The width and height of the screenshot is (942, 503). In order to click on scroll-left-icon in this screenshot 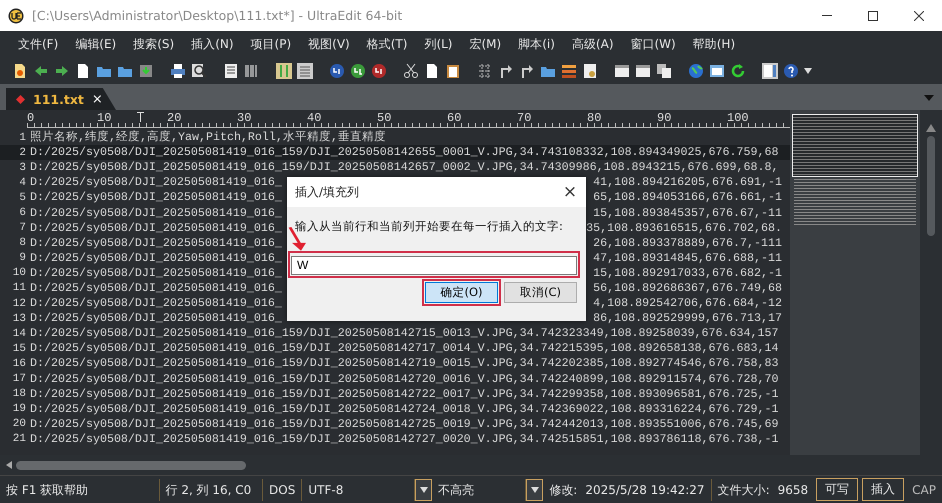, I will do `click(9, 465)`.